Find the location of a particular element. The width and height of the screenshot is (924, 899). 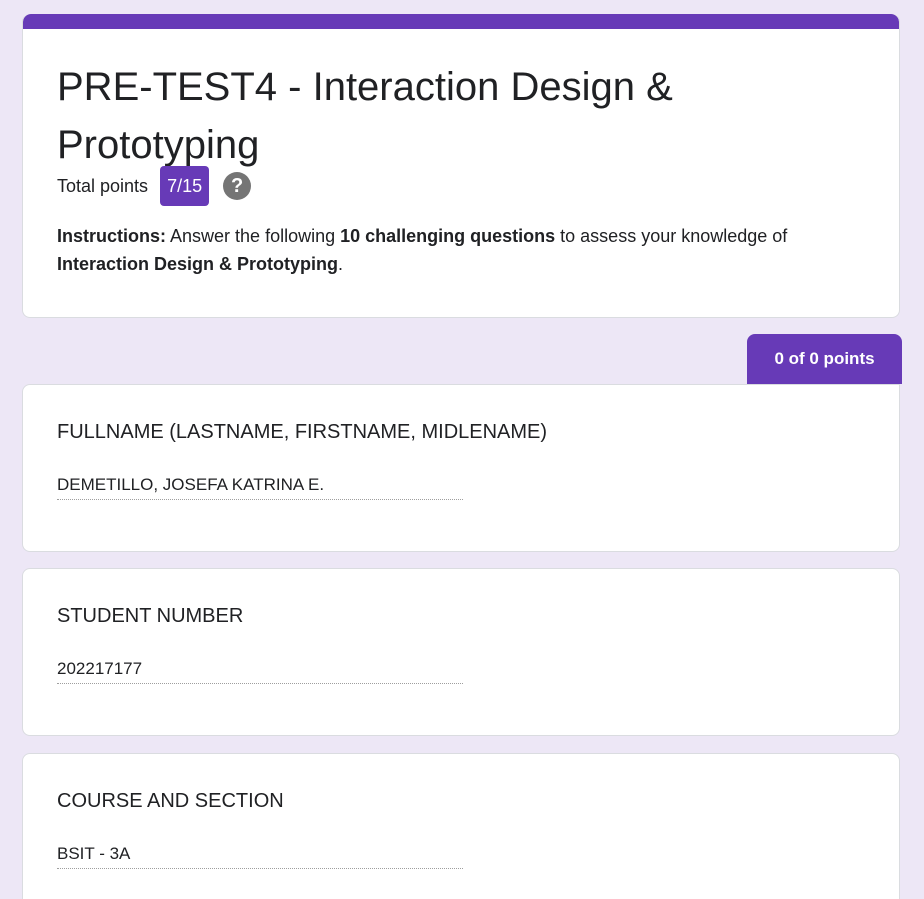

instructions-text-2: to assess your knowledge of is located at coordinates (671, 236).